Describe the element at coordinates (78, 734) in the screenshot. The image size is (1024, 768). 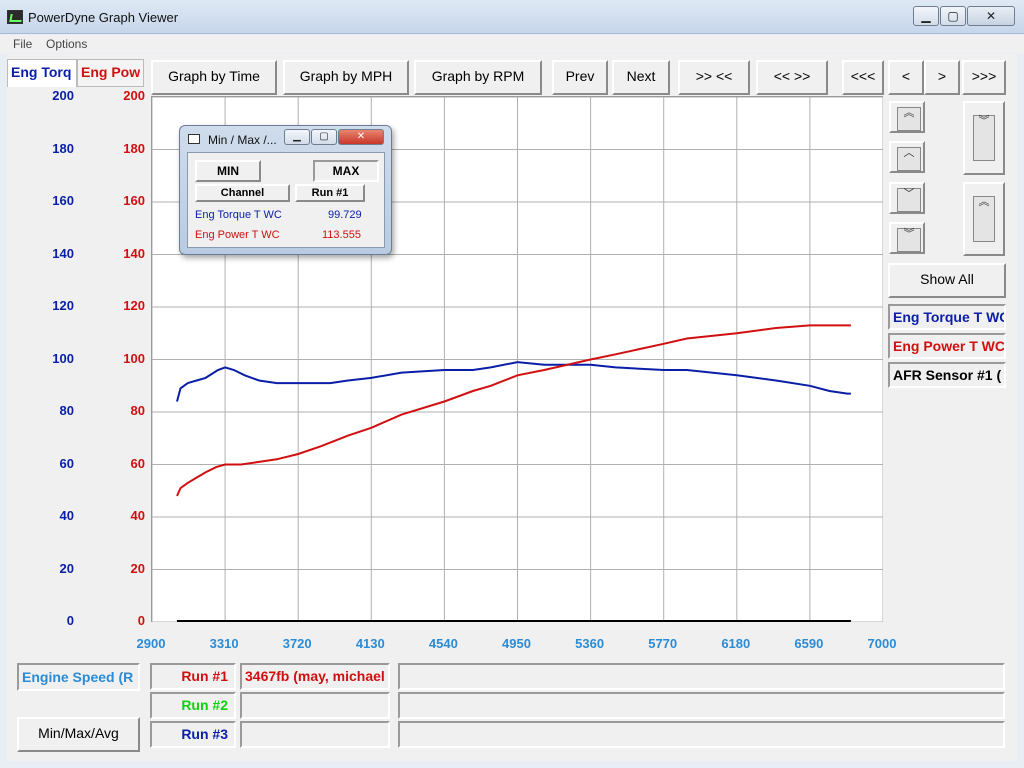
I see `min-max-avg-button: Min/Max/Avg` at that location.